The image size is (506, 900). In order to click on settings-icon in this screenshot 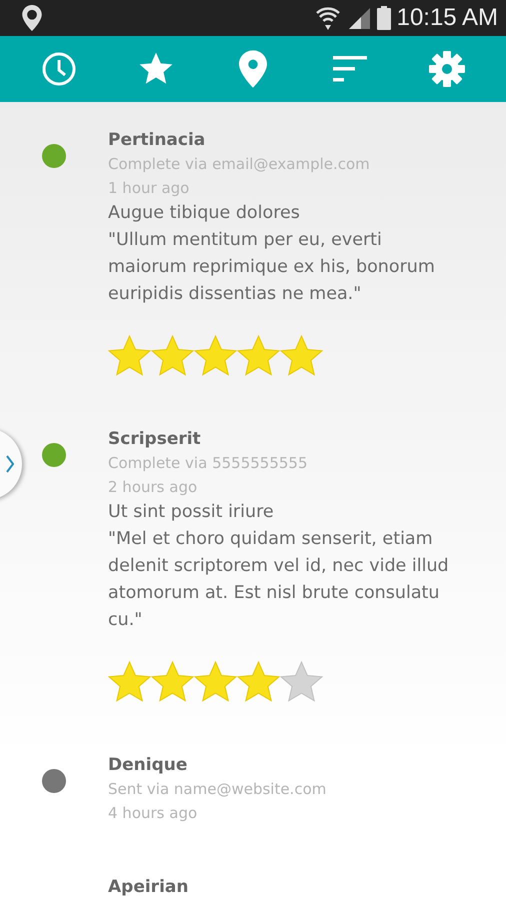, I will do `click(447, 69)`.